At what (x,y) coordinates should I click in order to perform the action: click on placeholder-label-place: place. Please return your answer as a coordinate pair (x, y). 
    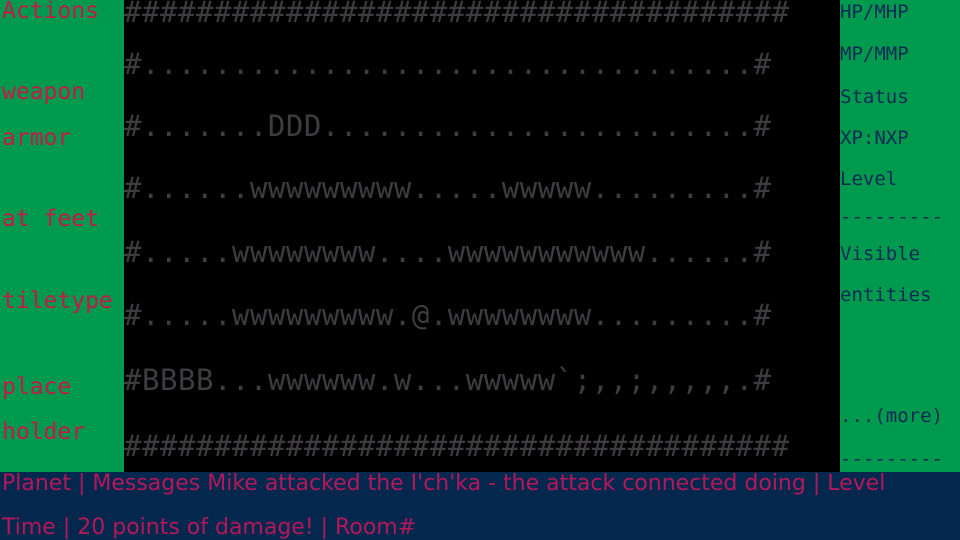
    Looking at the image, I should click on (37, 387).